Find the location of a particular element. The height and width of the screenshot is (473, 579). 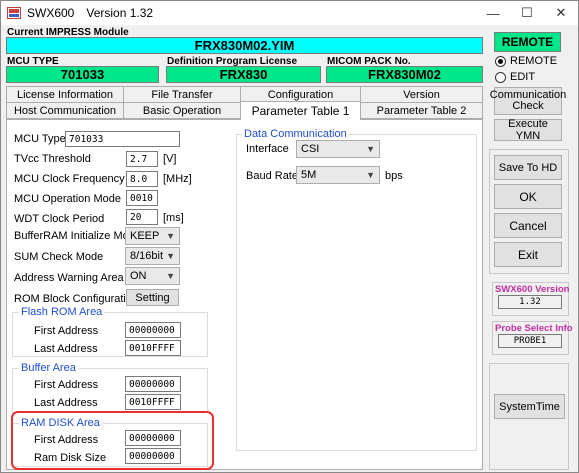

wdt-clock-field: 20 is located at coordinates (142, 217).